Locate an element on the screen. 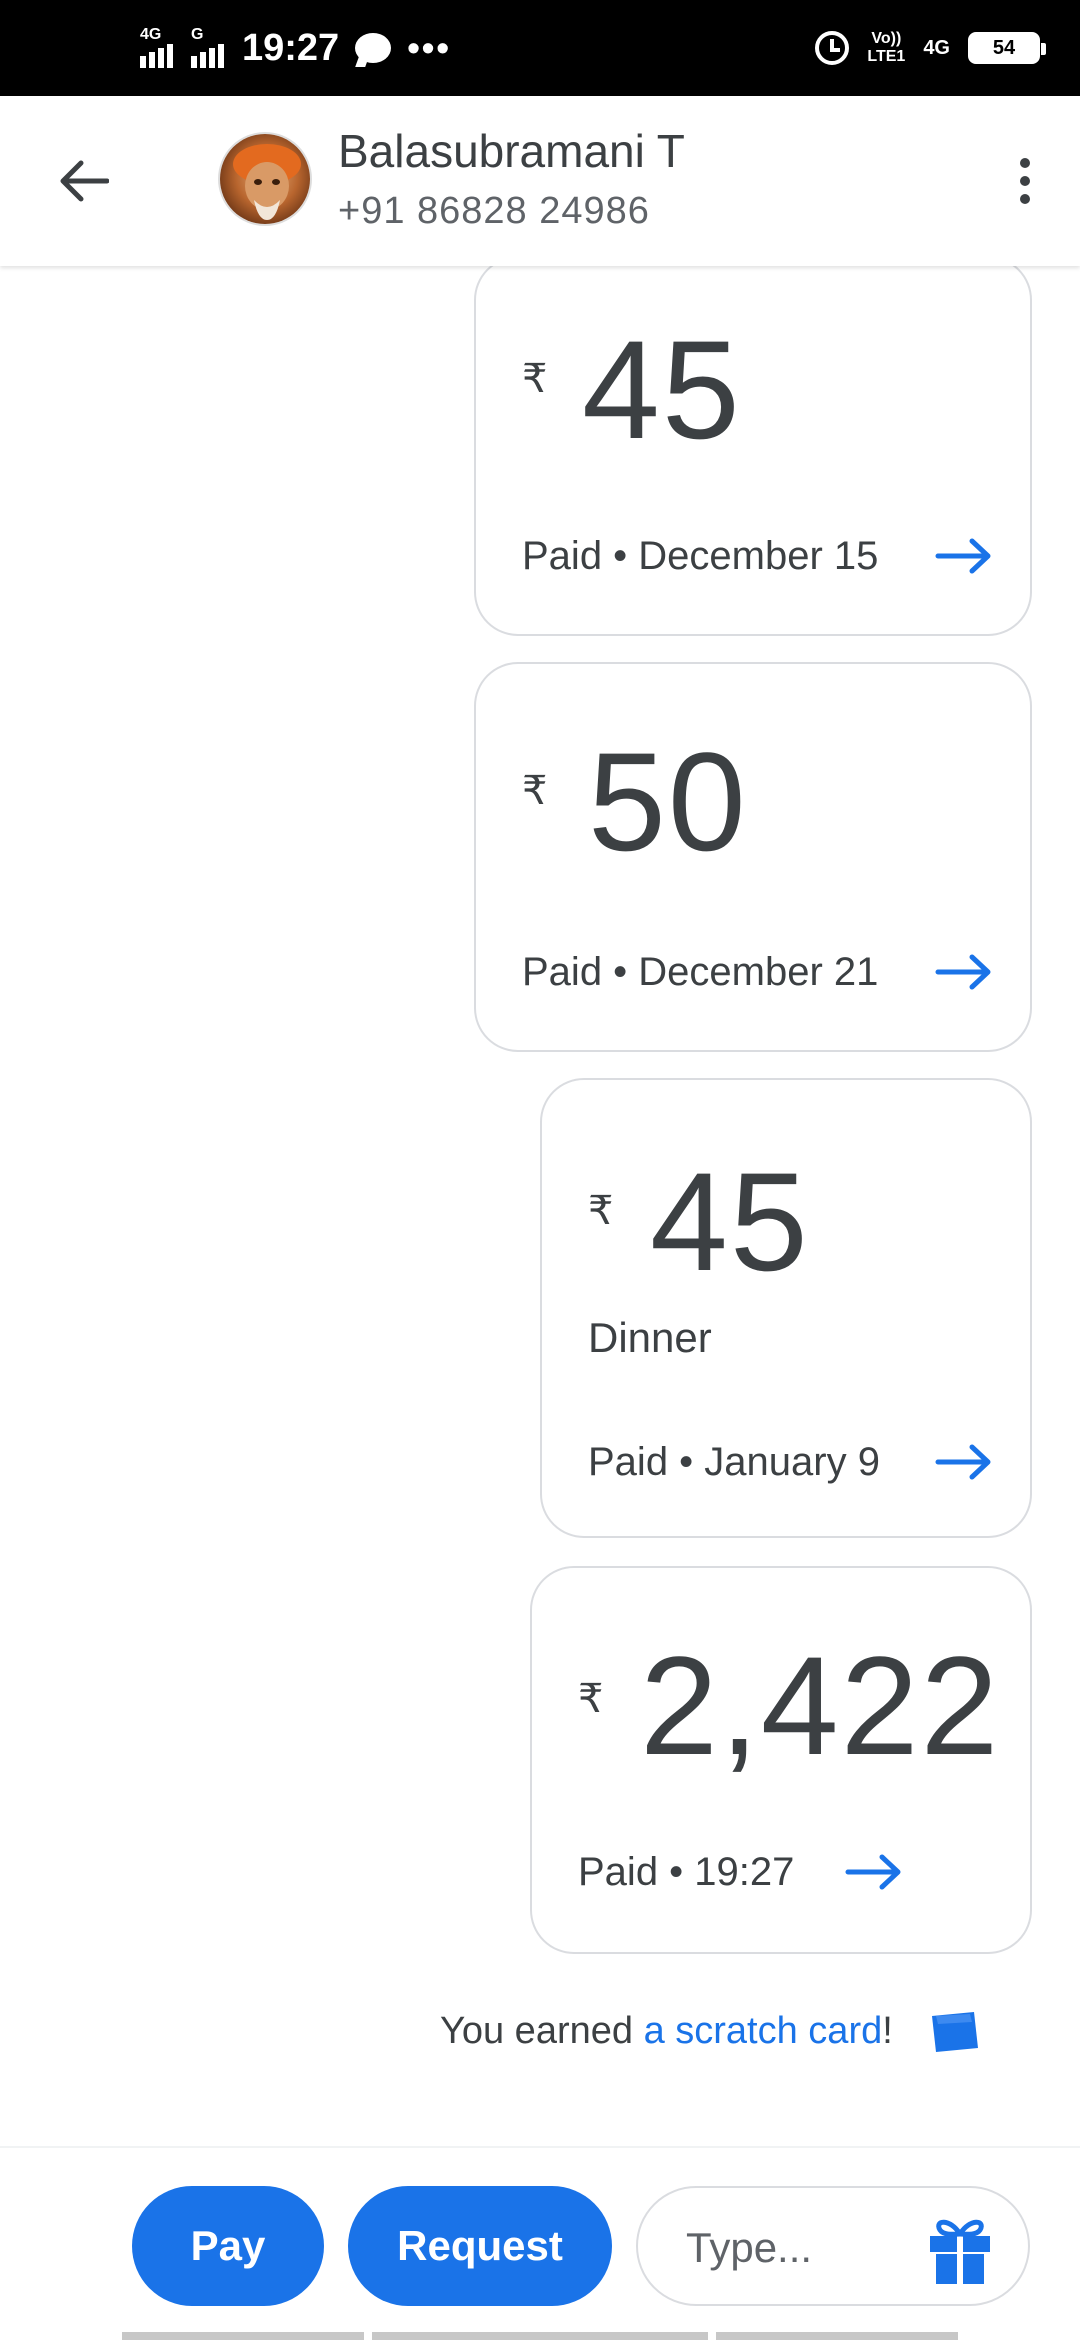  back-button is located at coordinates (83, 181).